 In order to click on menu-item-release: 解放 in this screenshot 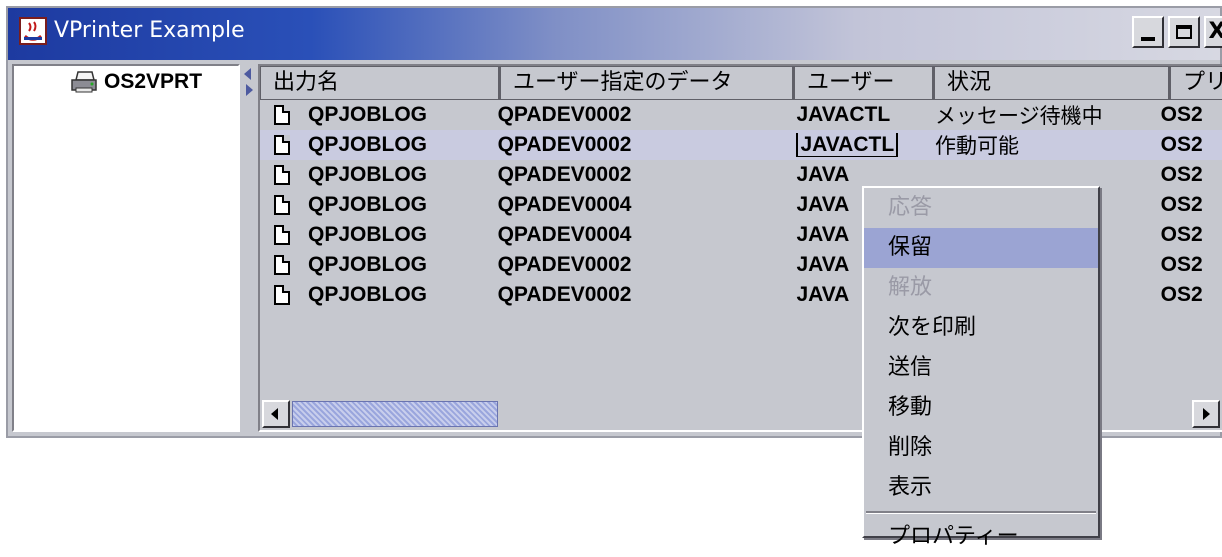, I will do `click(910, 287)`.